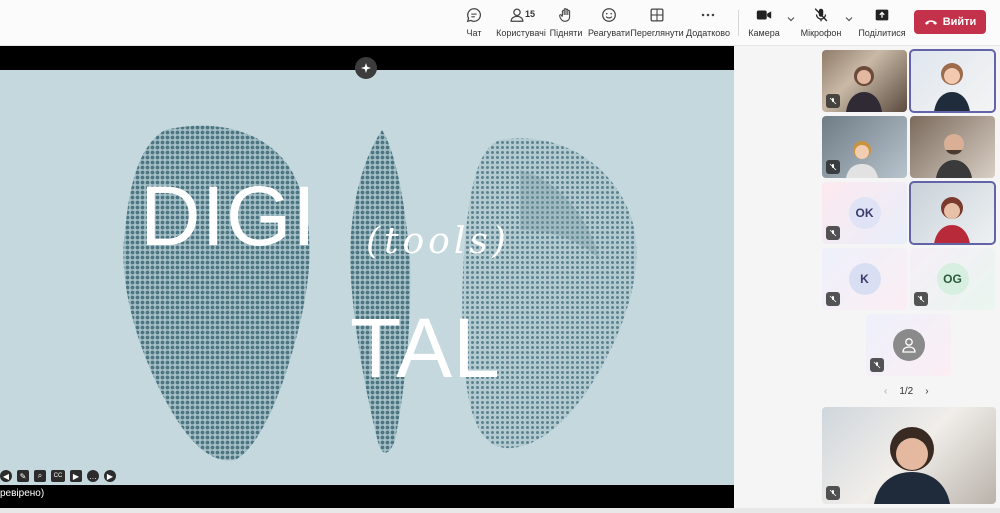 This screenshot has width=1000, height=513. Describe the element at coordinates (926, 391) in the screenshot. I see `chevron-right-icon: ›` at that location.